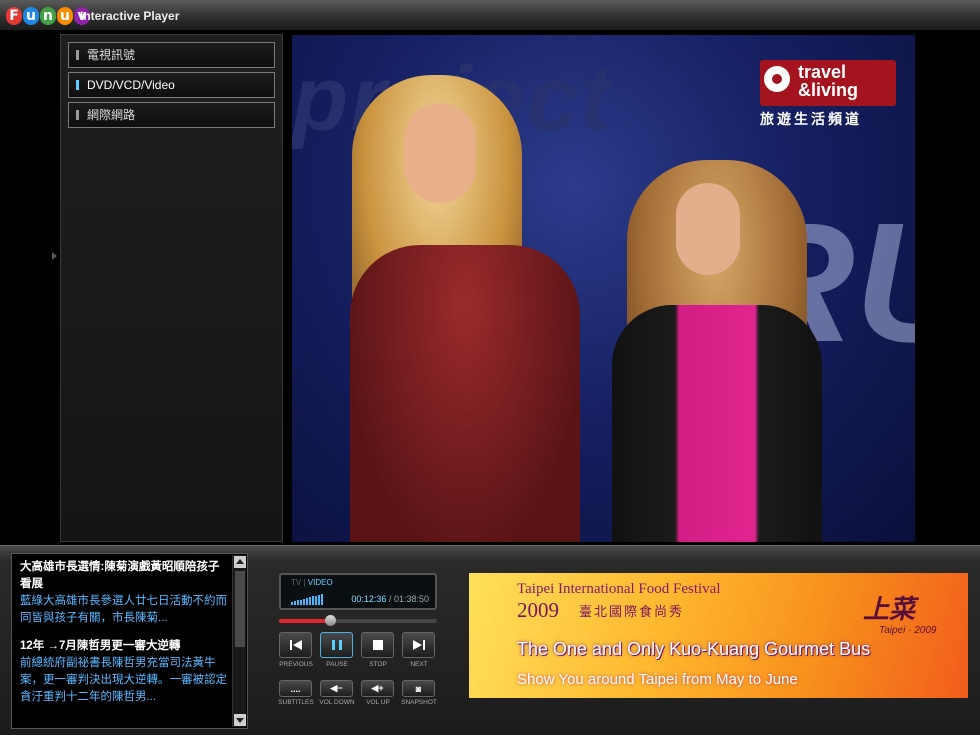 The height and width of the screenshot is (735, 980). What do you see at coordinates (130, 16) in the screenshot?
I see `app-title: Interactive Player` at bounding box center [130, 16].